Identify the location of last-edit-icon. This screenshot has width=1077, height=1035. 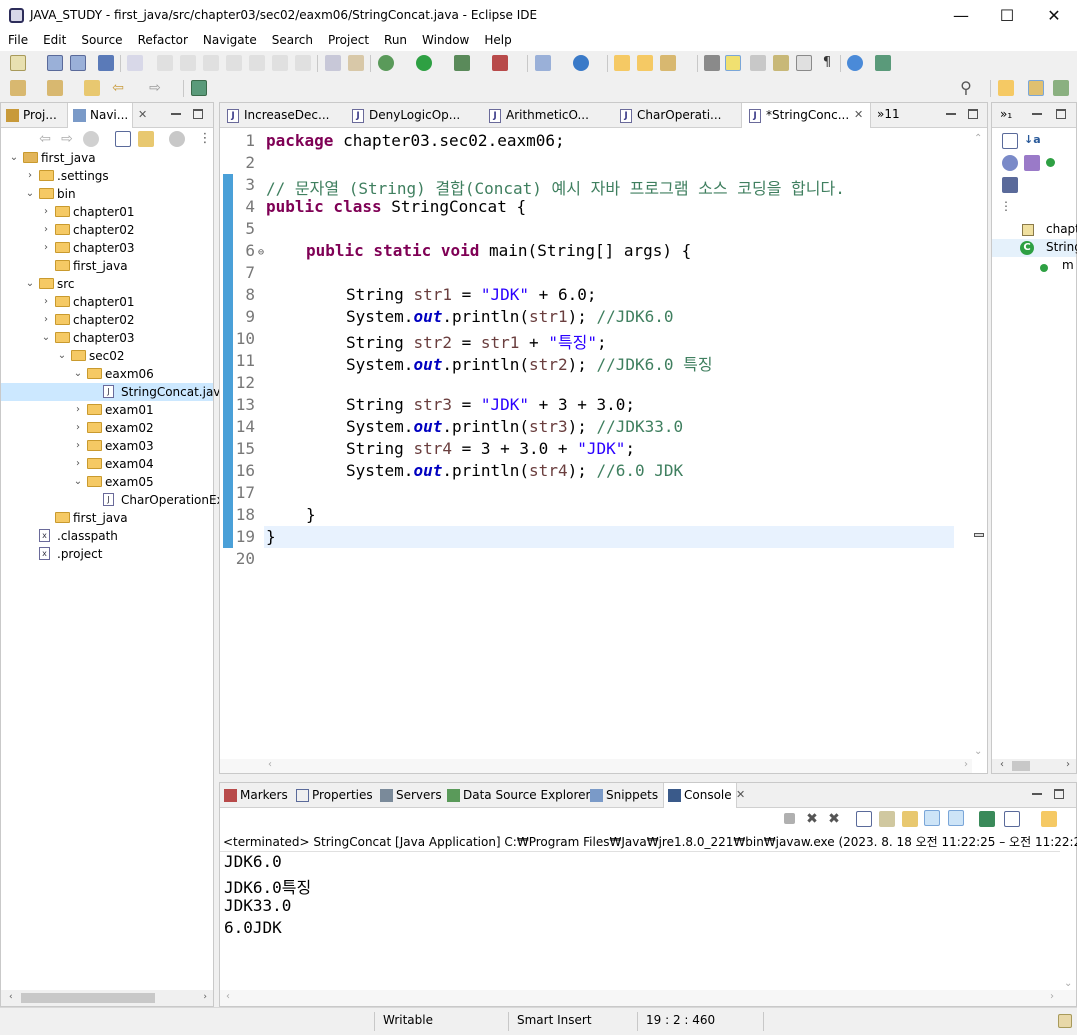
(92, 88).